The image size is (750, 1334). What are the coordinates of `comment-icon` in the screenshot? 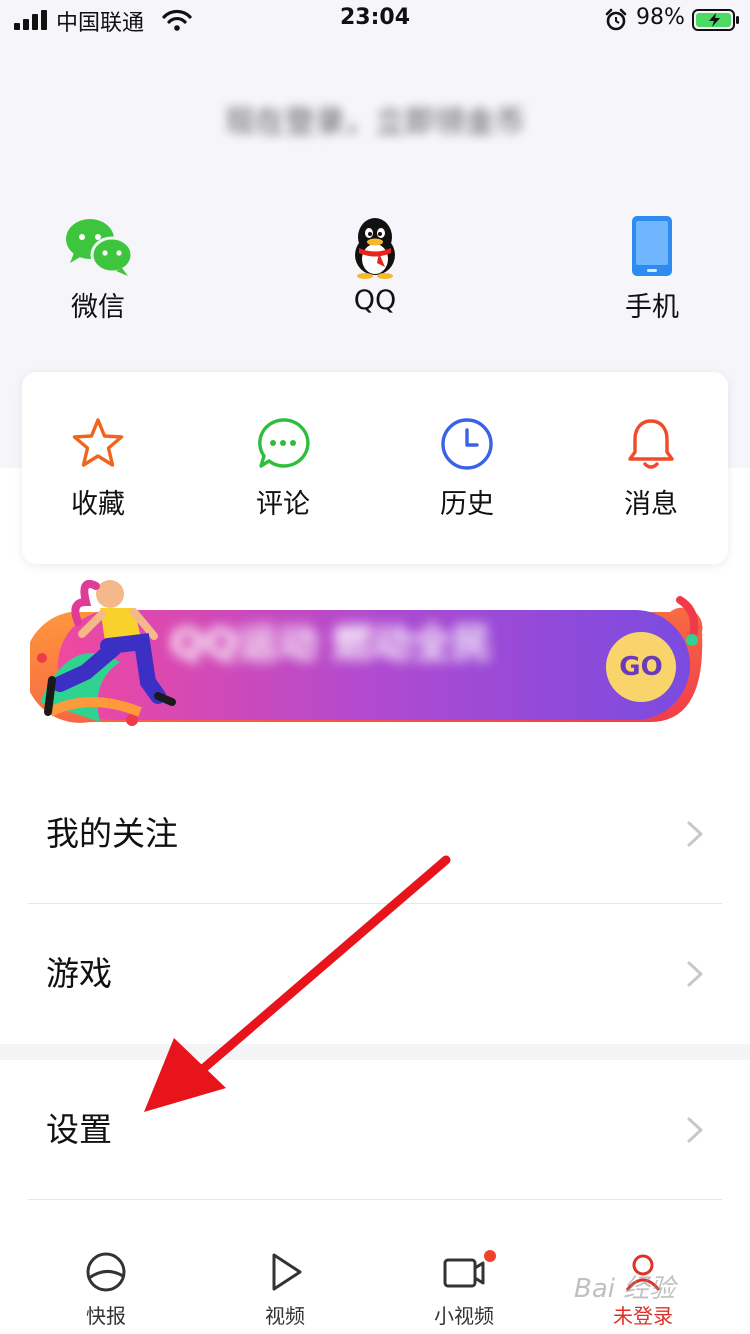 It's located at (284, 443).